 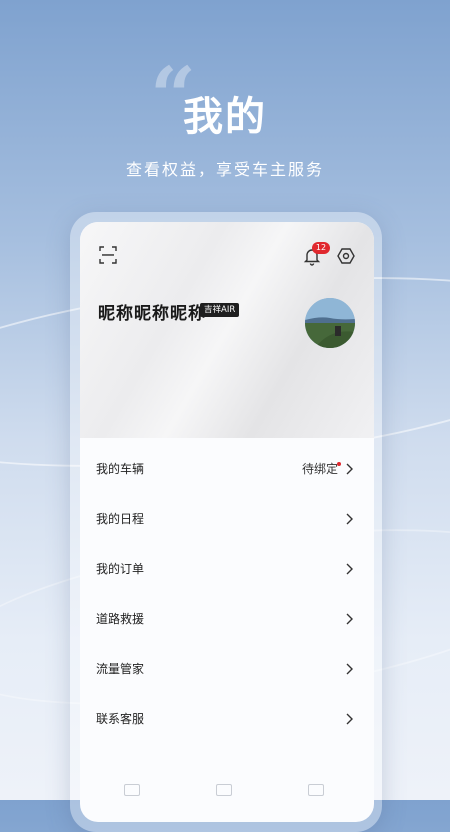 What do you see at coordinates (120, 519) in the screenshot?
I see `menu-item-label: 我的日程` at bounding box center [120, 519].